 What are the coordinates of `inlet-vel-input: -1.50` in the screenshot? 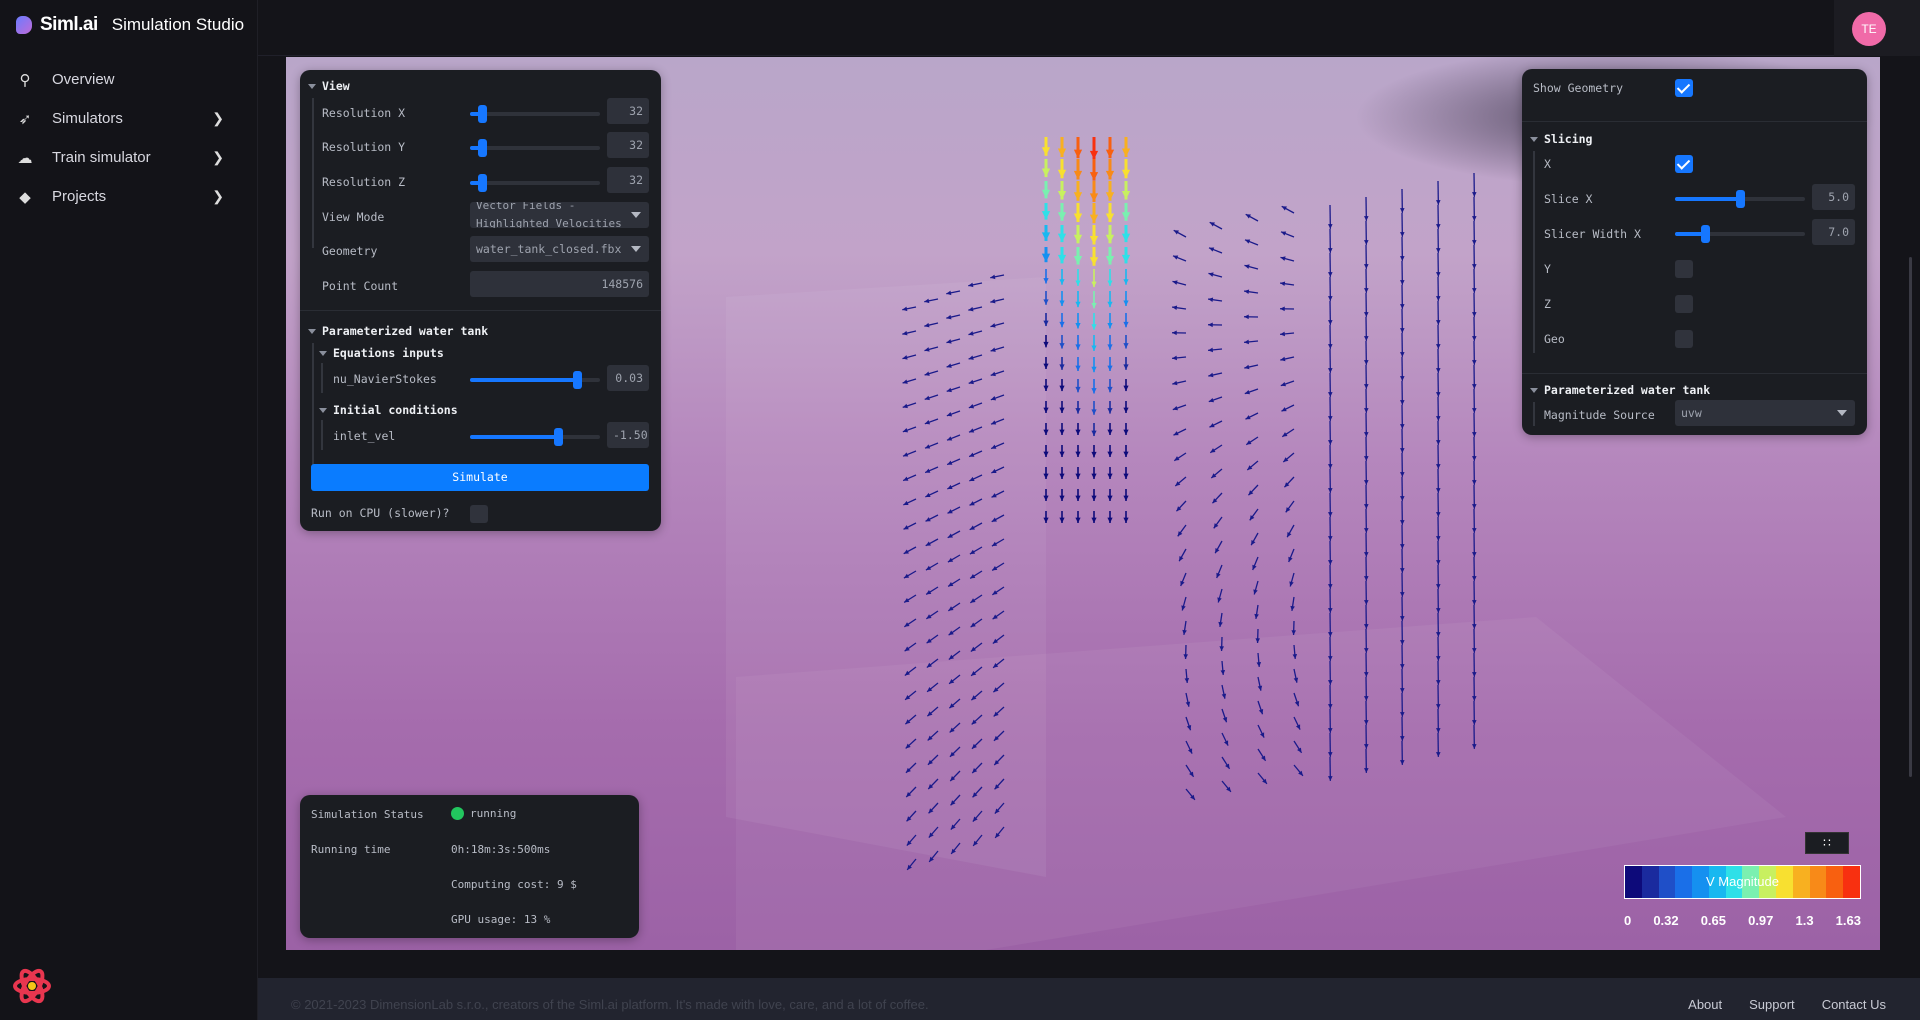 It's located at (628, 435).